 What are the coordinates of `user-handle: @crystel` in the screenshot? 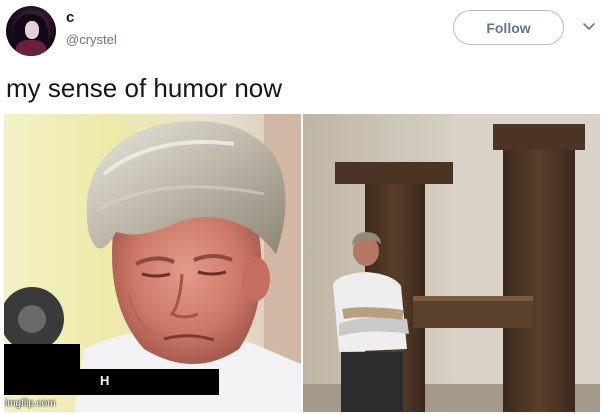 It's located at (91, 40).